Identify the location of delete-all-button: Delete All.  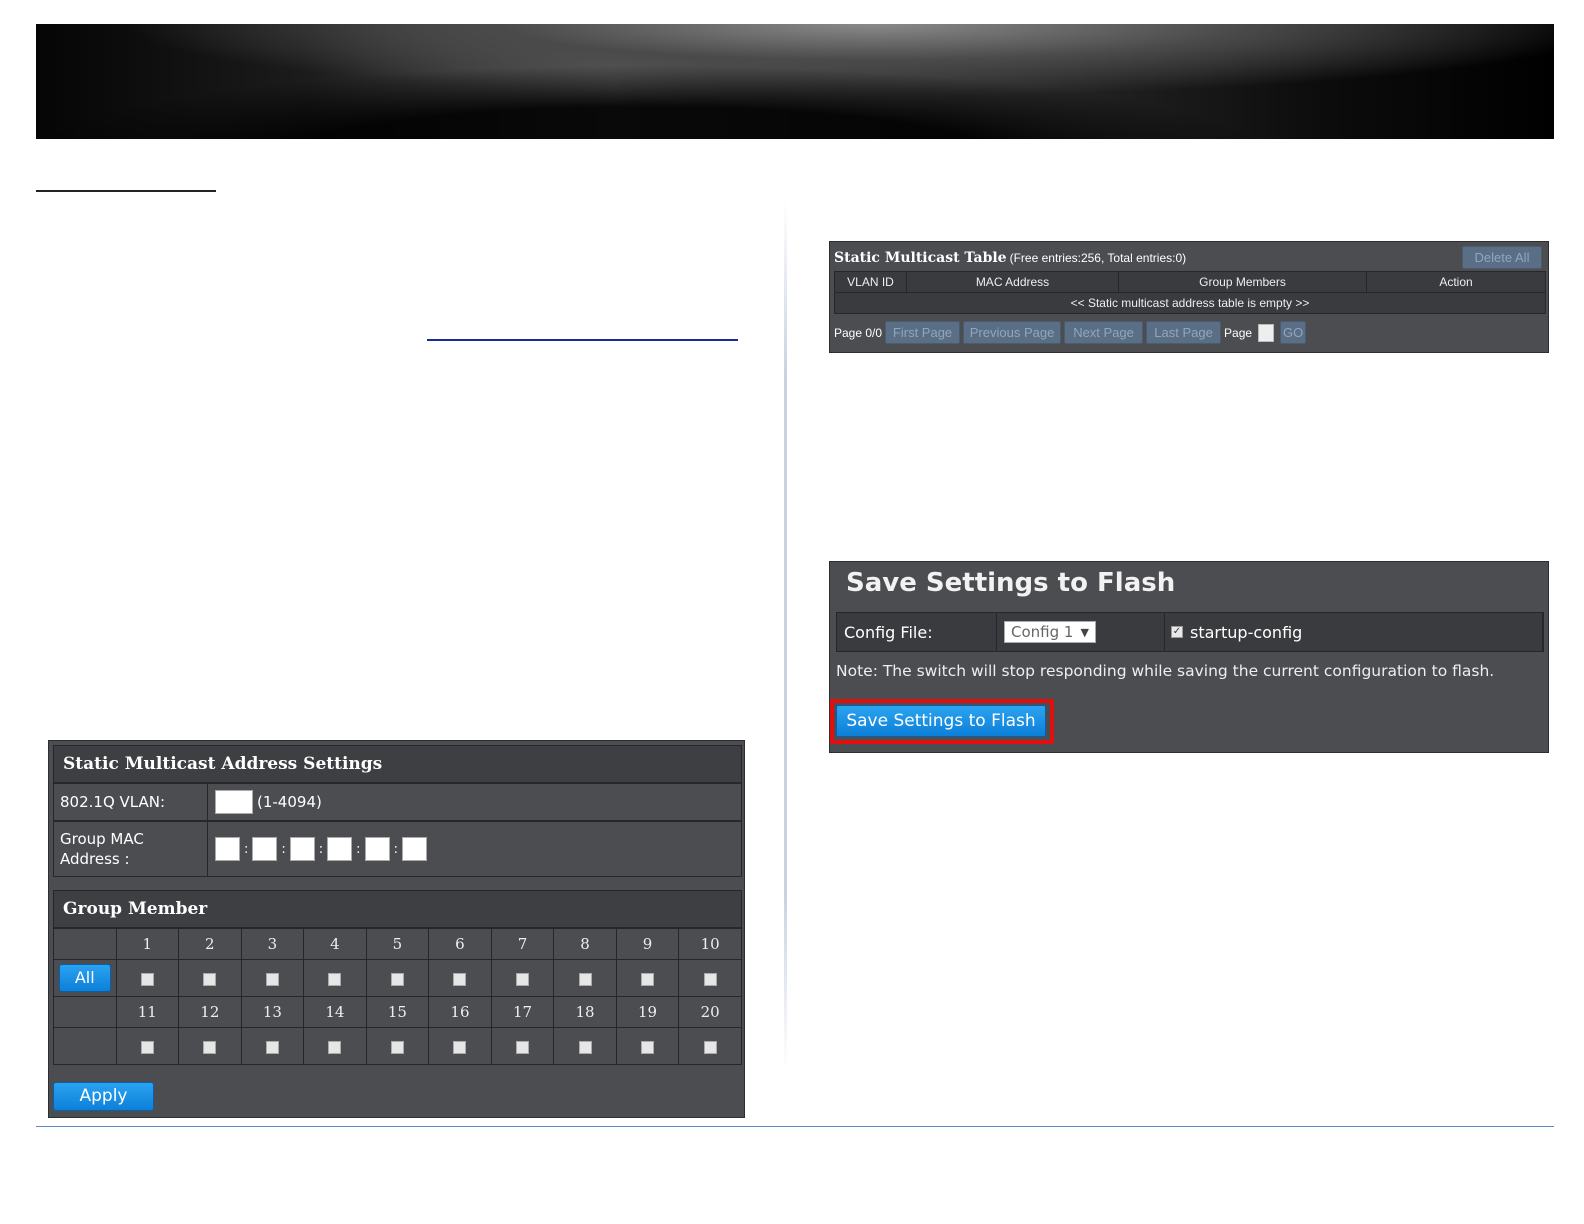
(1502, 257).